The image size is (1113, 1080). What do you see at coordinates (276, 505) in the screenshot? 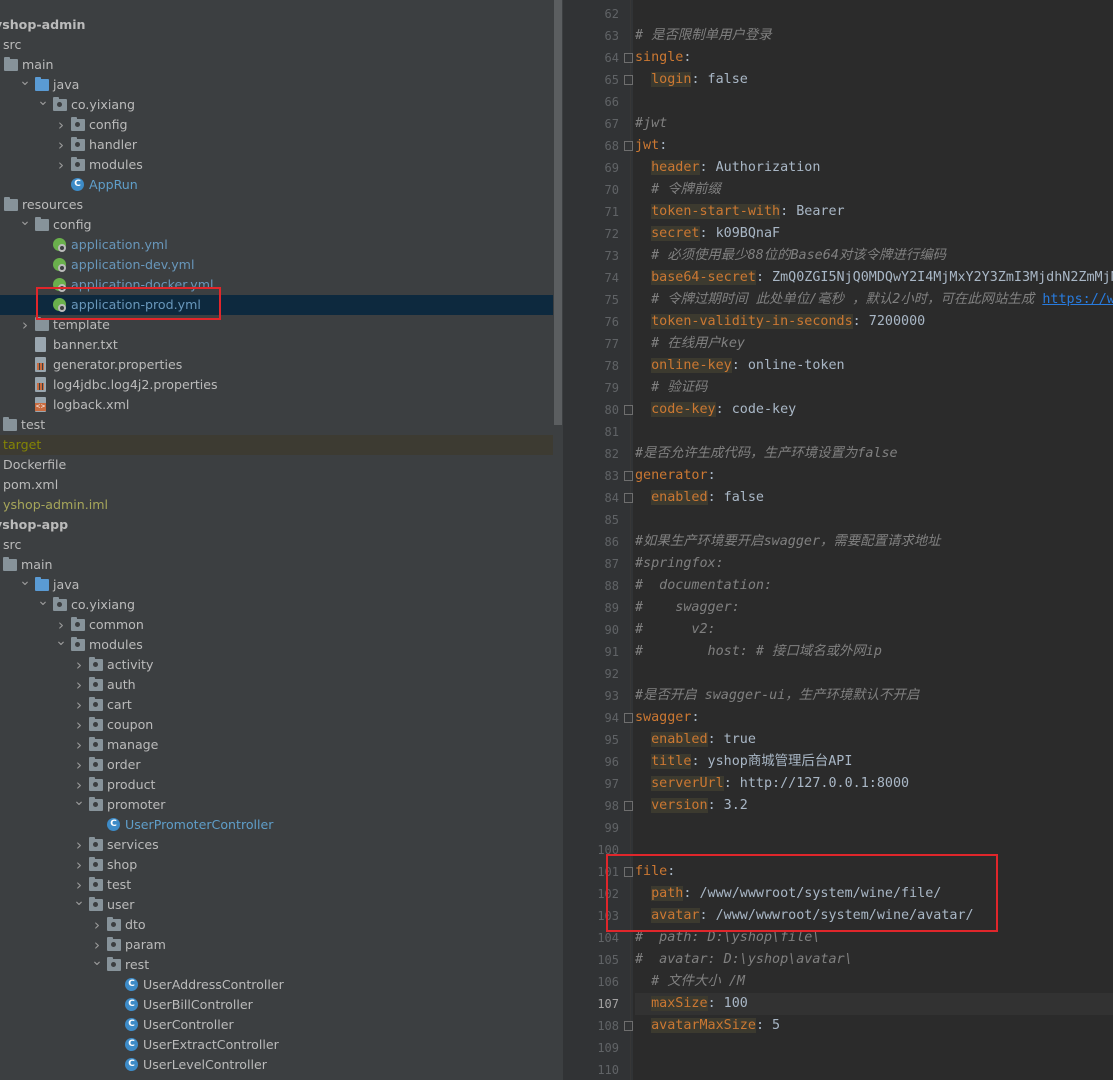
I see `tree-item: yshop-admin.iml` at bounding box center [276, 505].